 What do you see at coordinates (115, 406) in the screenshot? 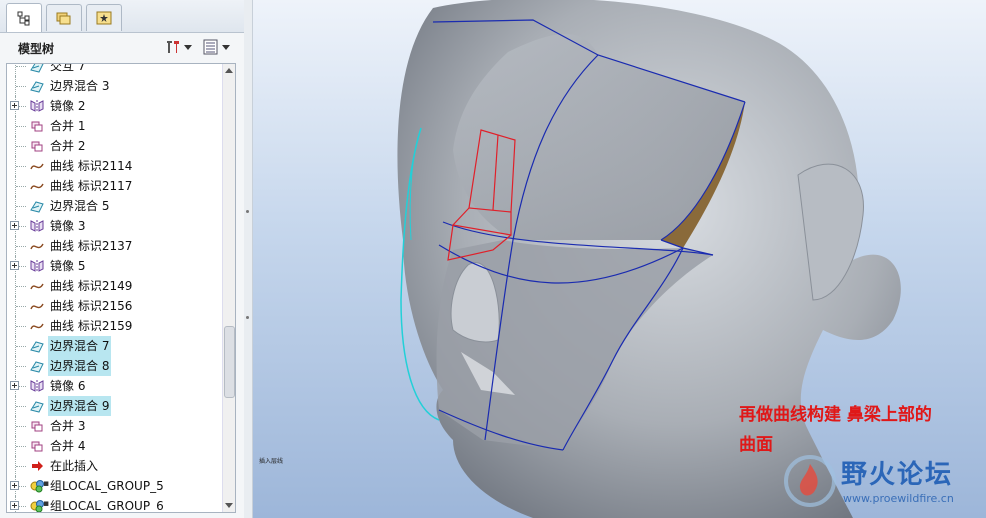
I see `tree-item: 边界混合 9` at bounding box center [115, 406].